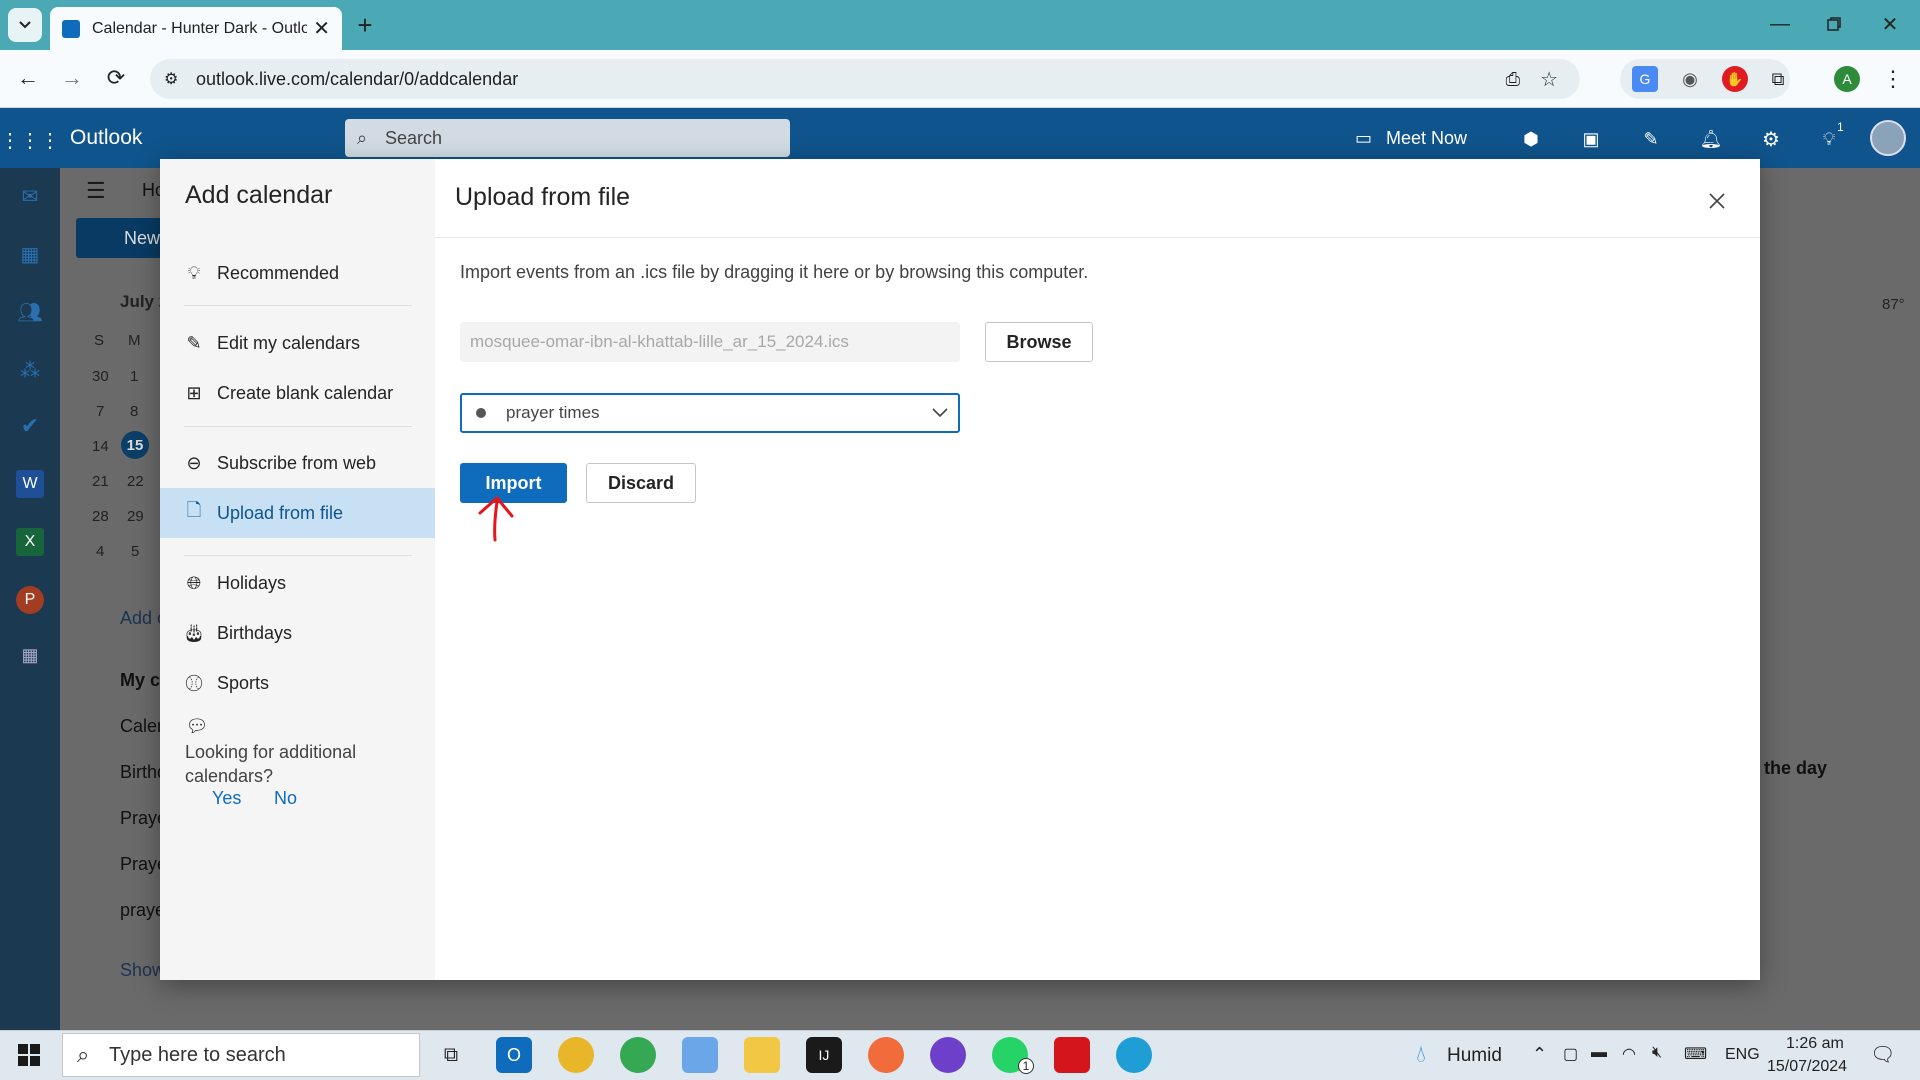  I want to click on date-cell: 4, so click(100, 551).